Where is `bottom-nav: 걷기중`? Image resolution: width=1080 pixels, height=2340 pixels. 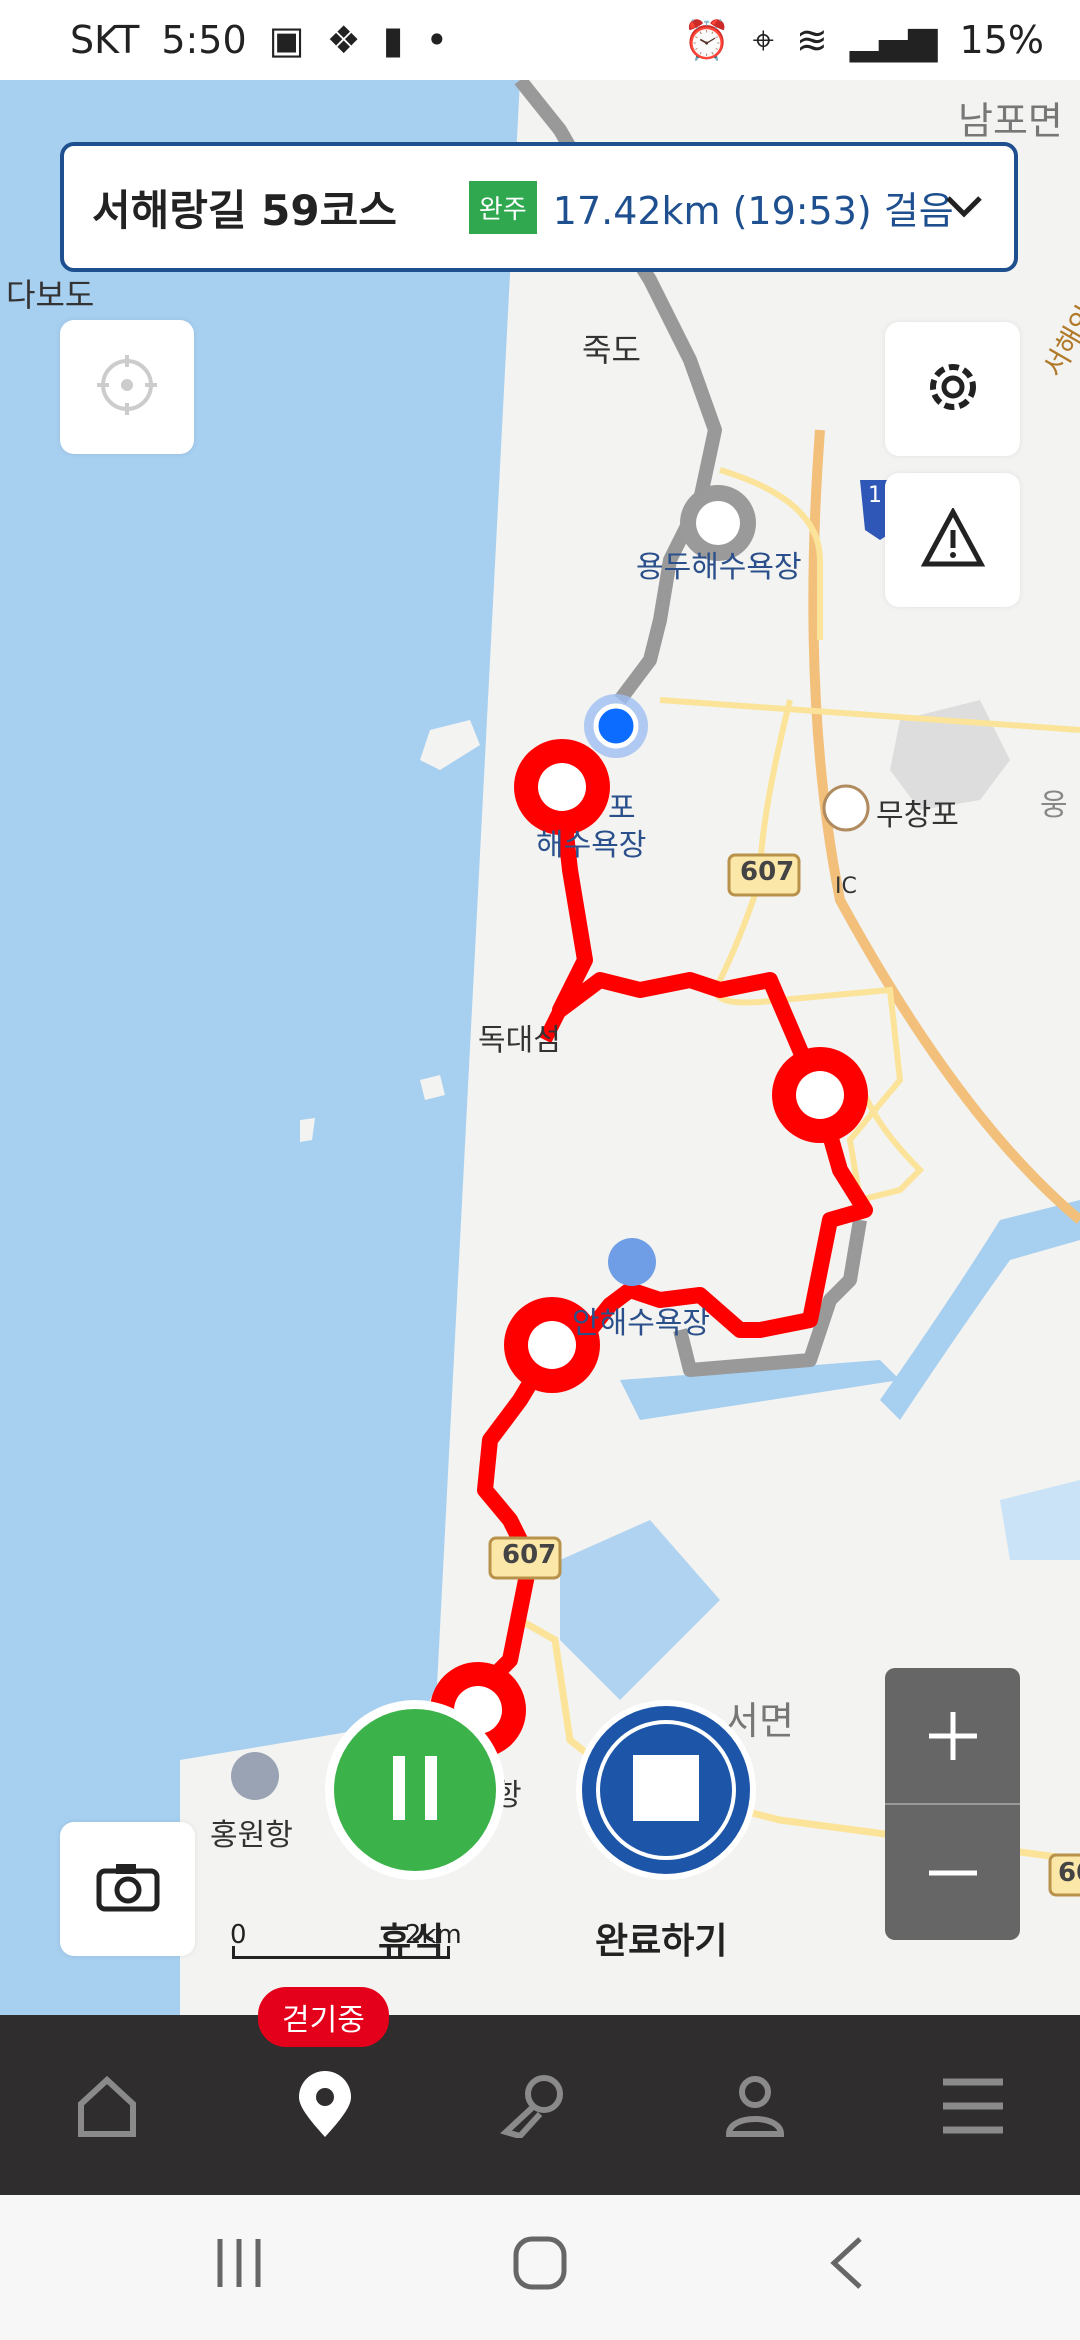
bottom-nav: 걷기중 is located at coordinates (540, 2091).